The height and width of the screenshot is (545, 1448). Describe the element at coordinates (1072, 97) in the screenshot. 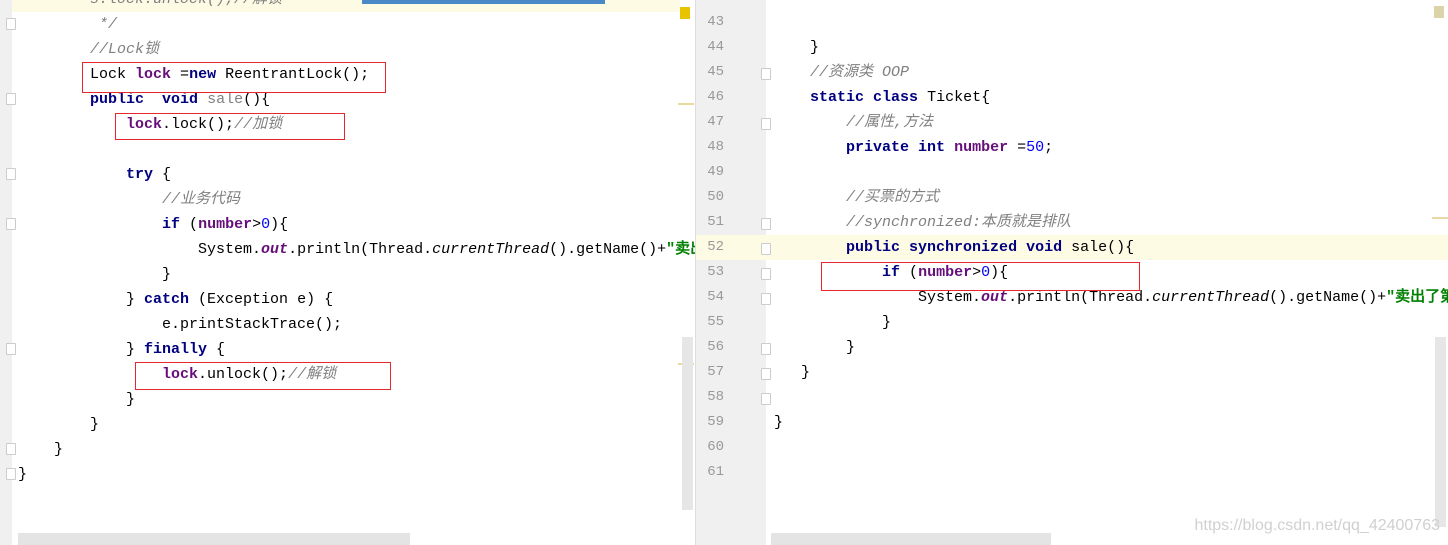

I see `code-line: static class Ticket{` at that location.